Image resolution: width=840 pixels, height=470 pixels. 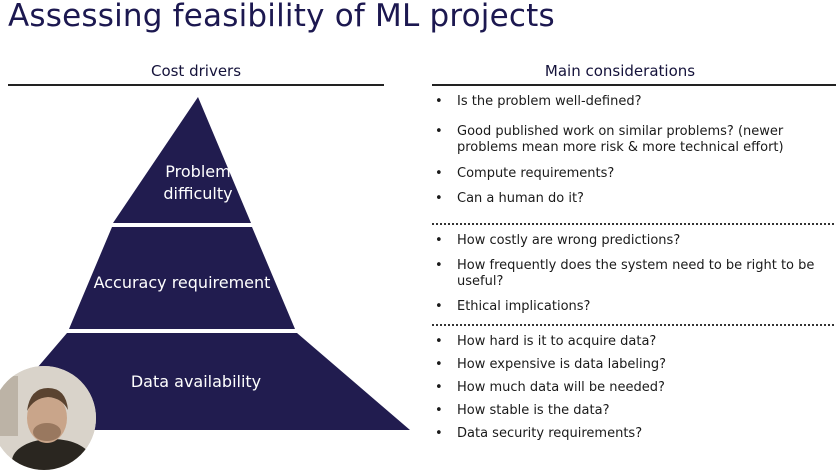 I want to click on list-item: • Can a human do it?, so click(x=509, y=198).